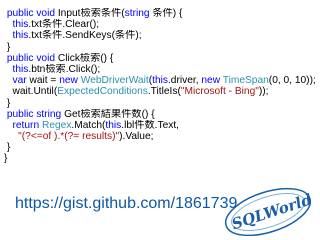  What do you see at coordinates (160, 35) in the screenshot?
I see `code-line: this.txt条件.SendKeys(条件);` at bounding box center [160, 35].